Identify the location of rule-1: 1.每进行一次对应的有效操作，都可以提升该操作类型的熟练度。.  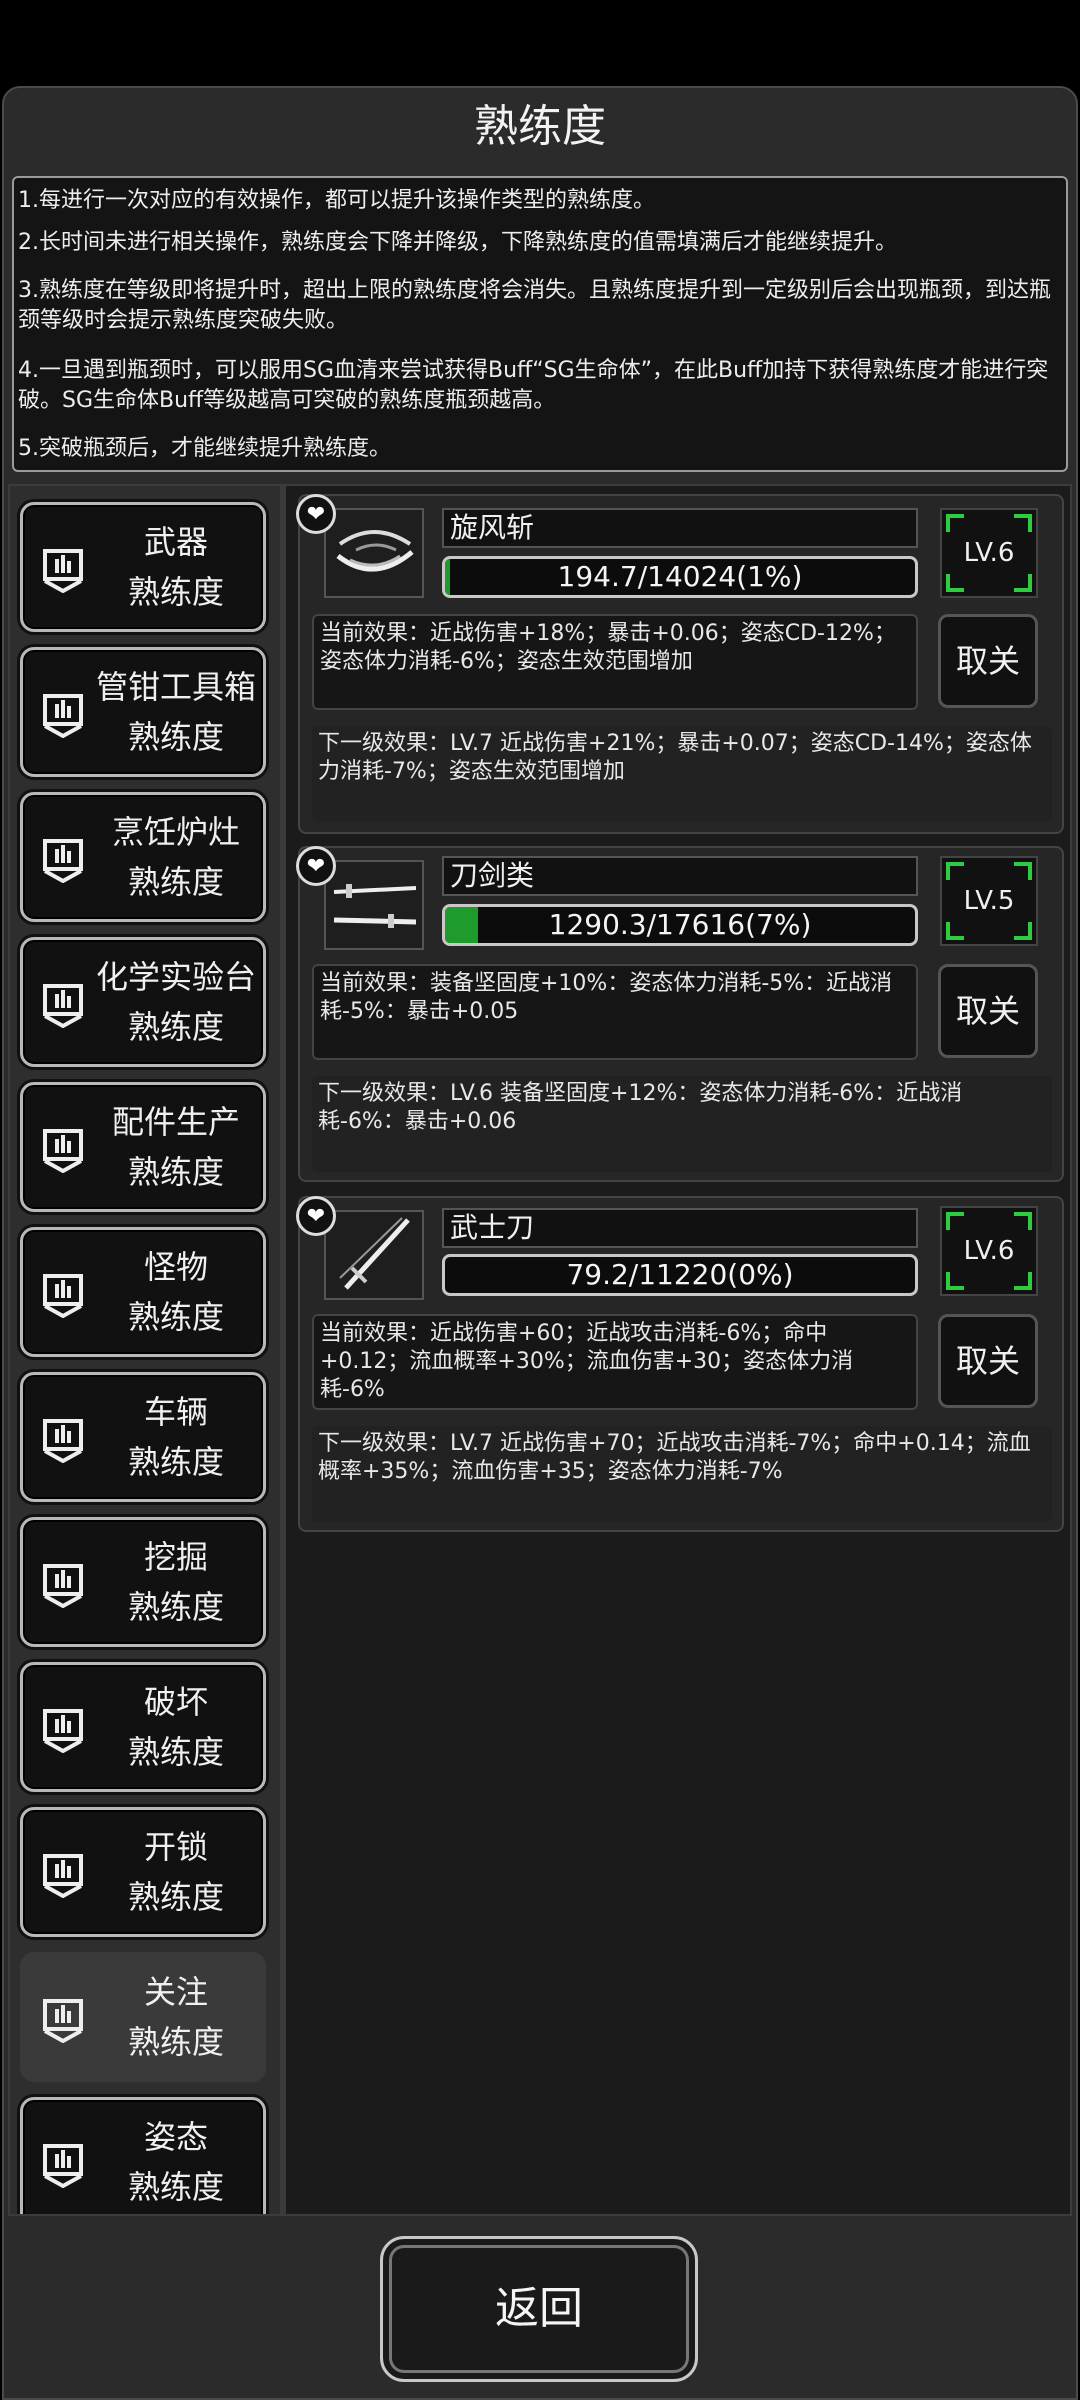
(336, 200).